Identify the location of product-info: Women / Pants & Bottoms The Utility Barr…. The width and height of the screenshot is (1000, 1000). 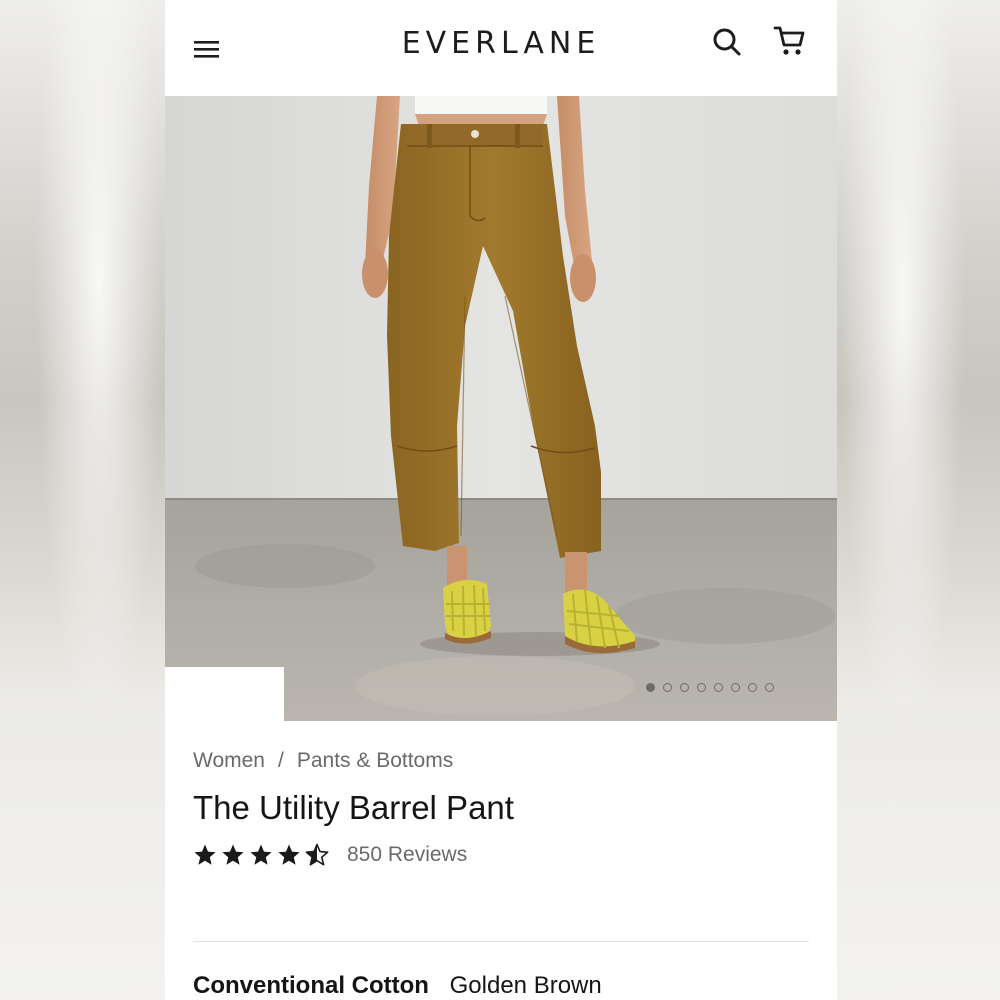
(501, 808).